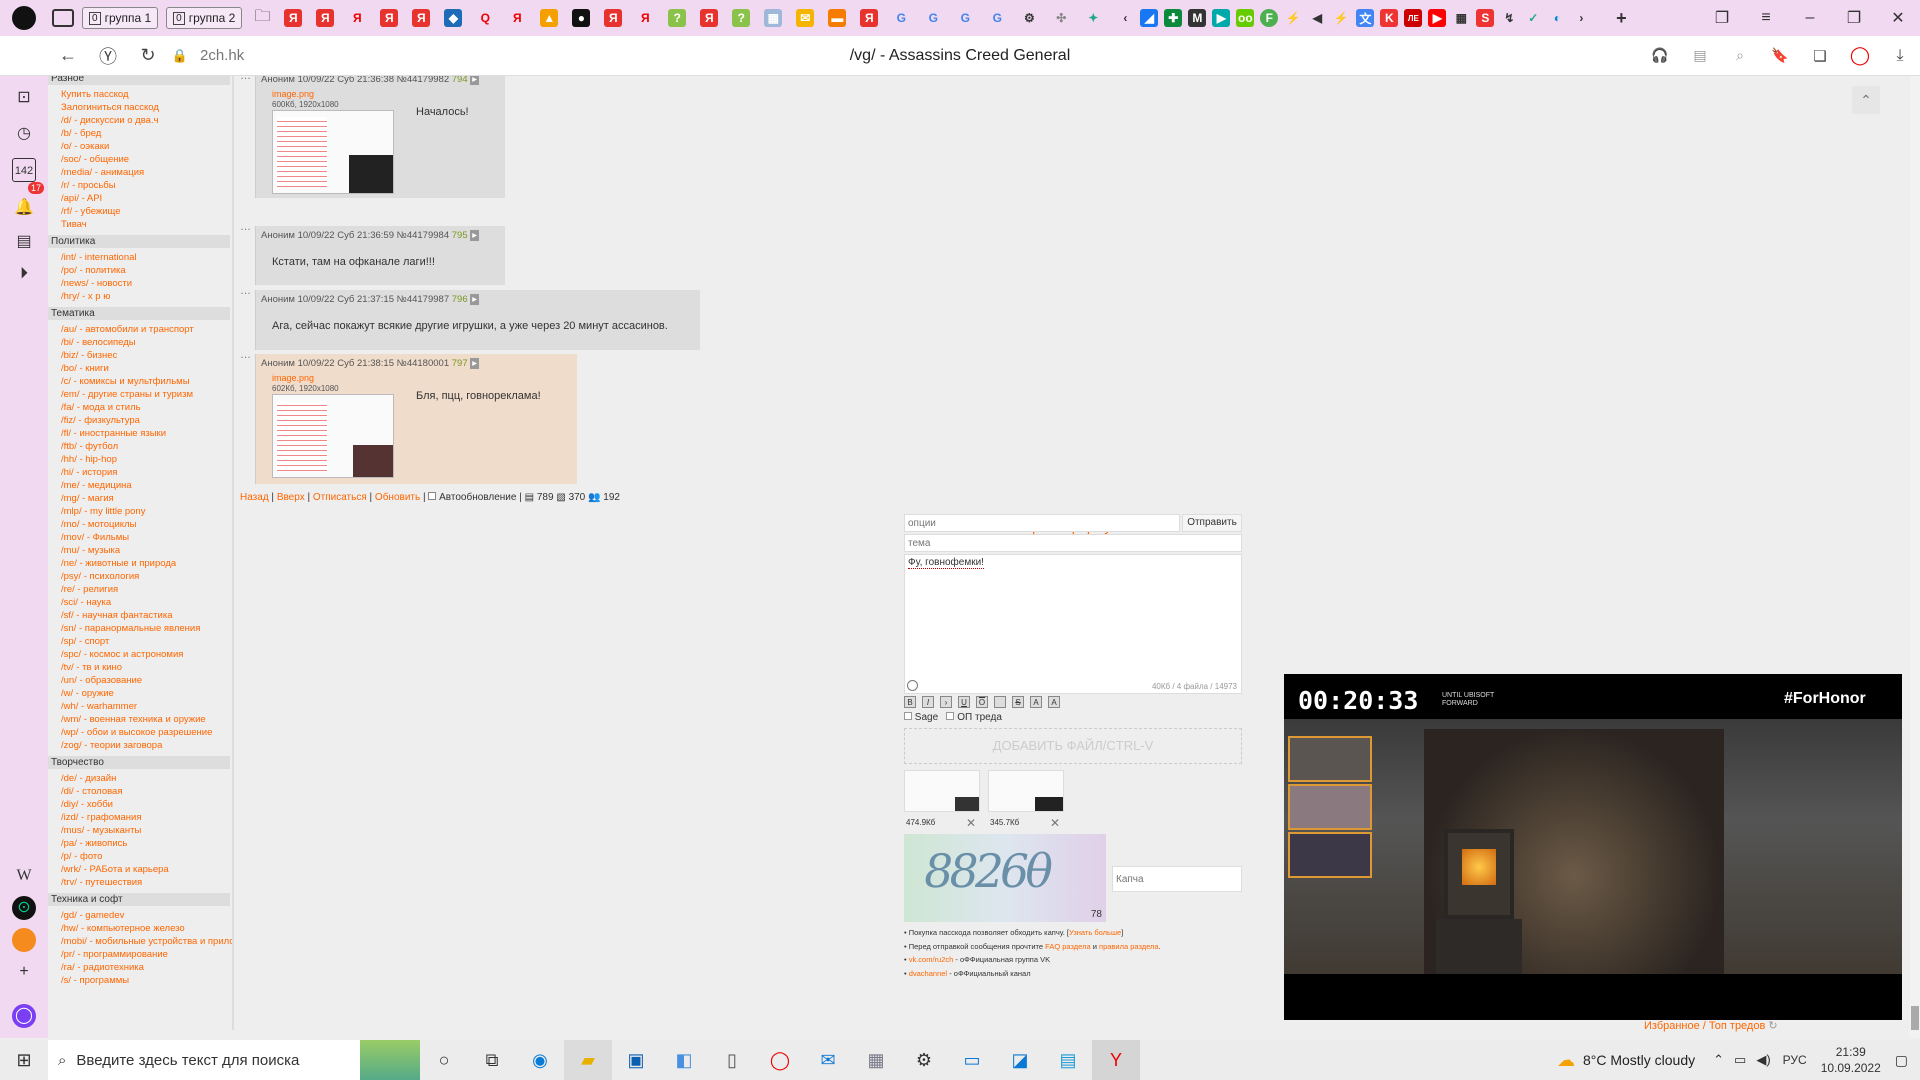  I want to click on minimize-icon: –, so click(1810, 18).